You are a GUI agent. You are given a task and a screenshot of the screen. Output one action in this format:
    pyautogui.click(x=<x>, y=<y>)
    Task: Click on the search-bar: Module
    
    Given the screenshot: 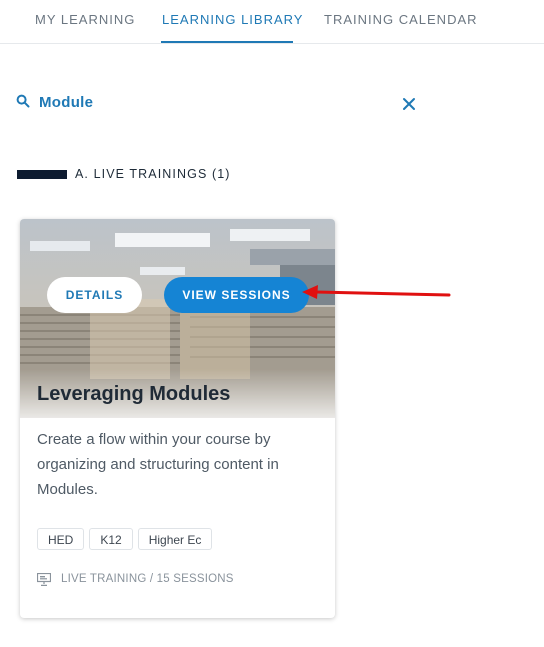 What is the action you would take?
    pyautogui.click(x=221, y=105)
    